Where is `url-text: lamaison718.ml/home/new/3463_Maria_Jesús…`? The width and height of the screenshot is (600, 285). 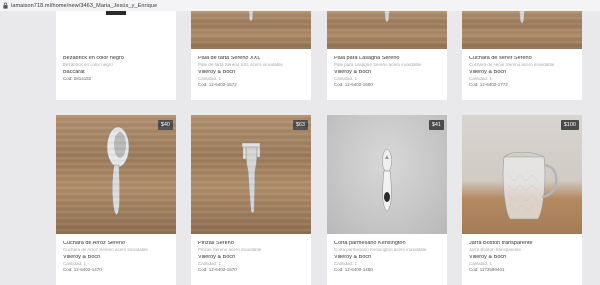 url-text: lamaison718.ml/home/new/3463_Maria_Jesús… is located at coordinates (84, 5).